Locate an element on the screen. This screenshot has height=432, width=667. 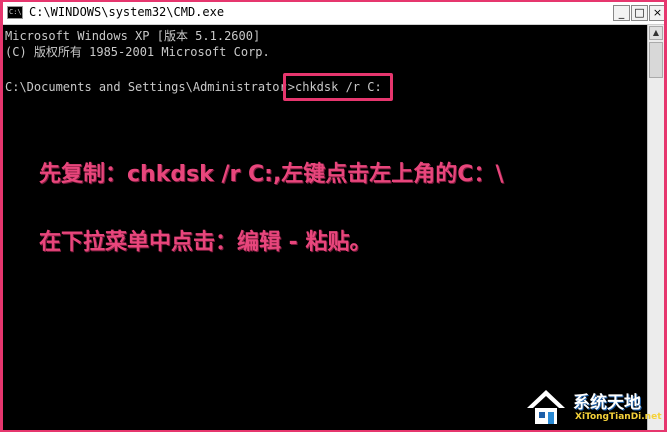
instruction-line-1: 先复制：chkdsk /r C:,左键点击左上角的C：\ is located at coordinates (271, 174).